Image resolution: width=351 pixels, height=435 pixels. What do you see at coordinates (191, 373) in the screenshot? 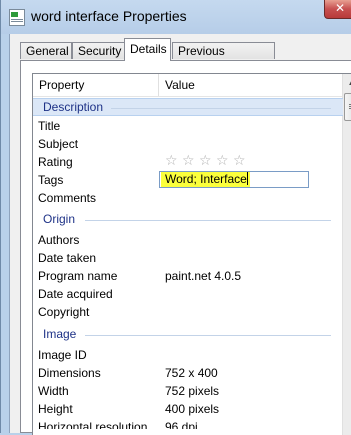
I see `property-value: 752 x 400` at bounding box center [191, 373].